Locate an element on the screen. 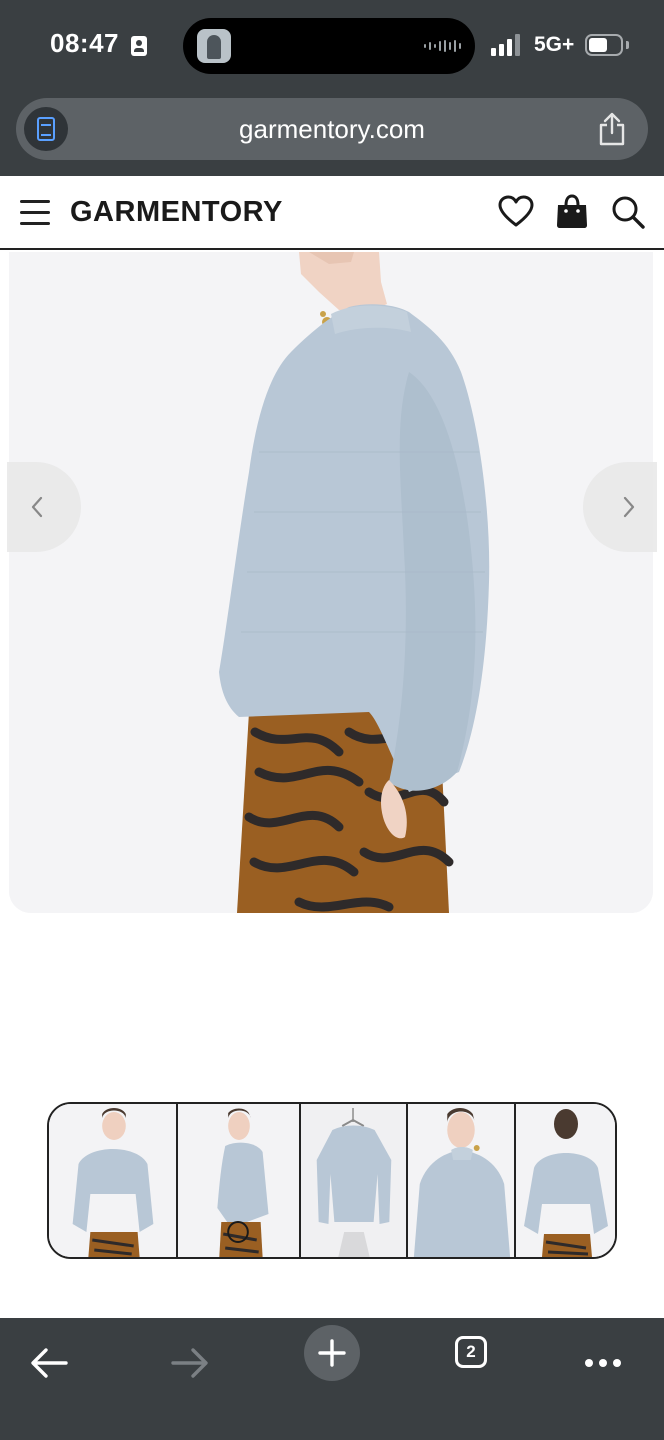 The image size is (664, 1440). menu-icon is located at coordinates (36, 213).